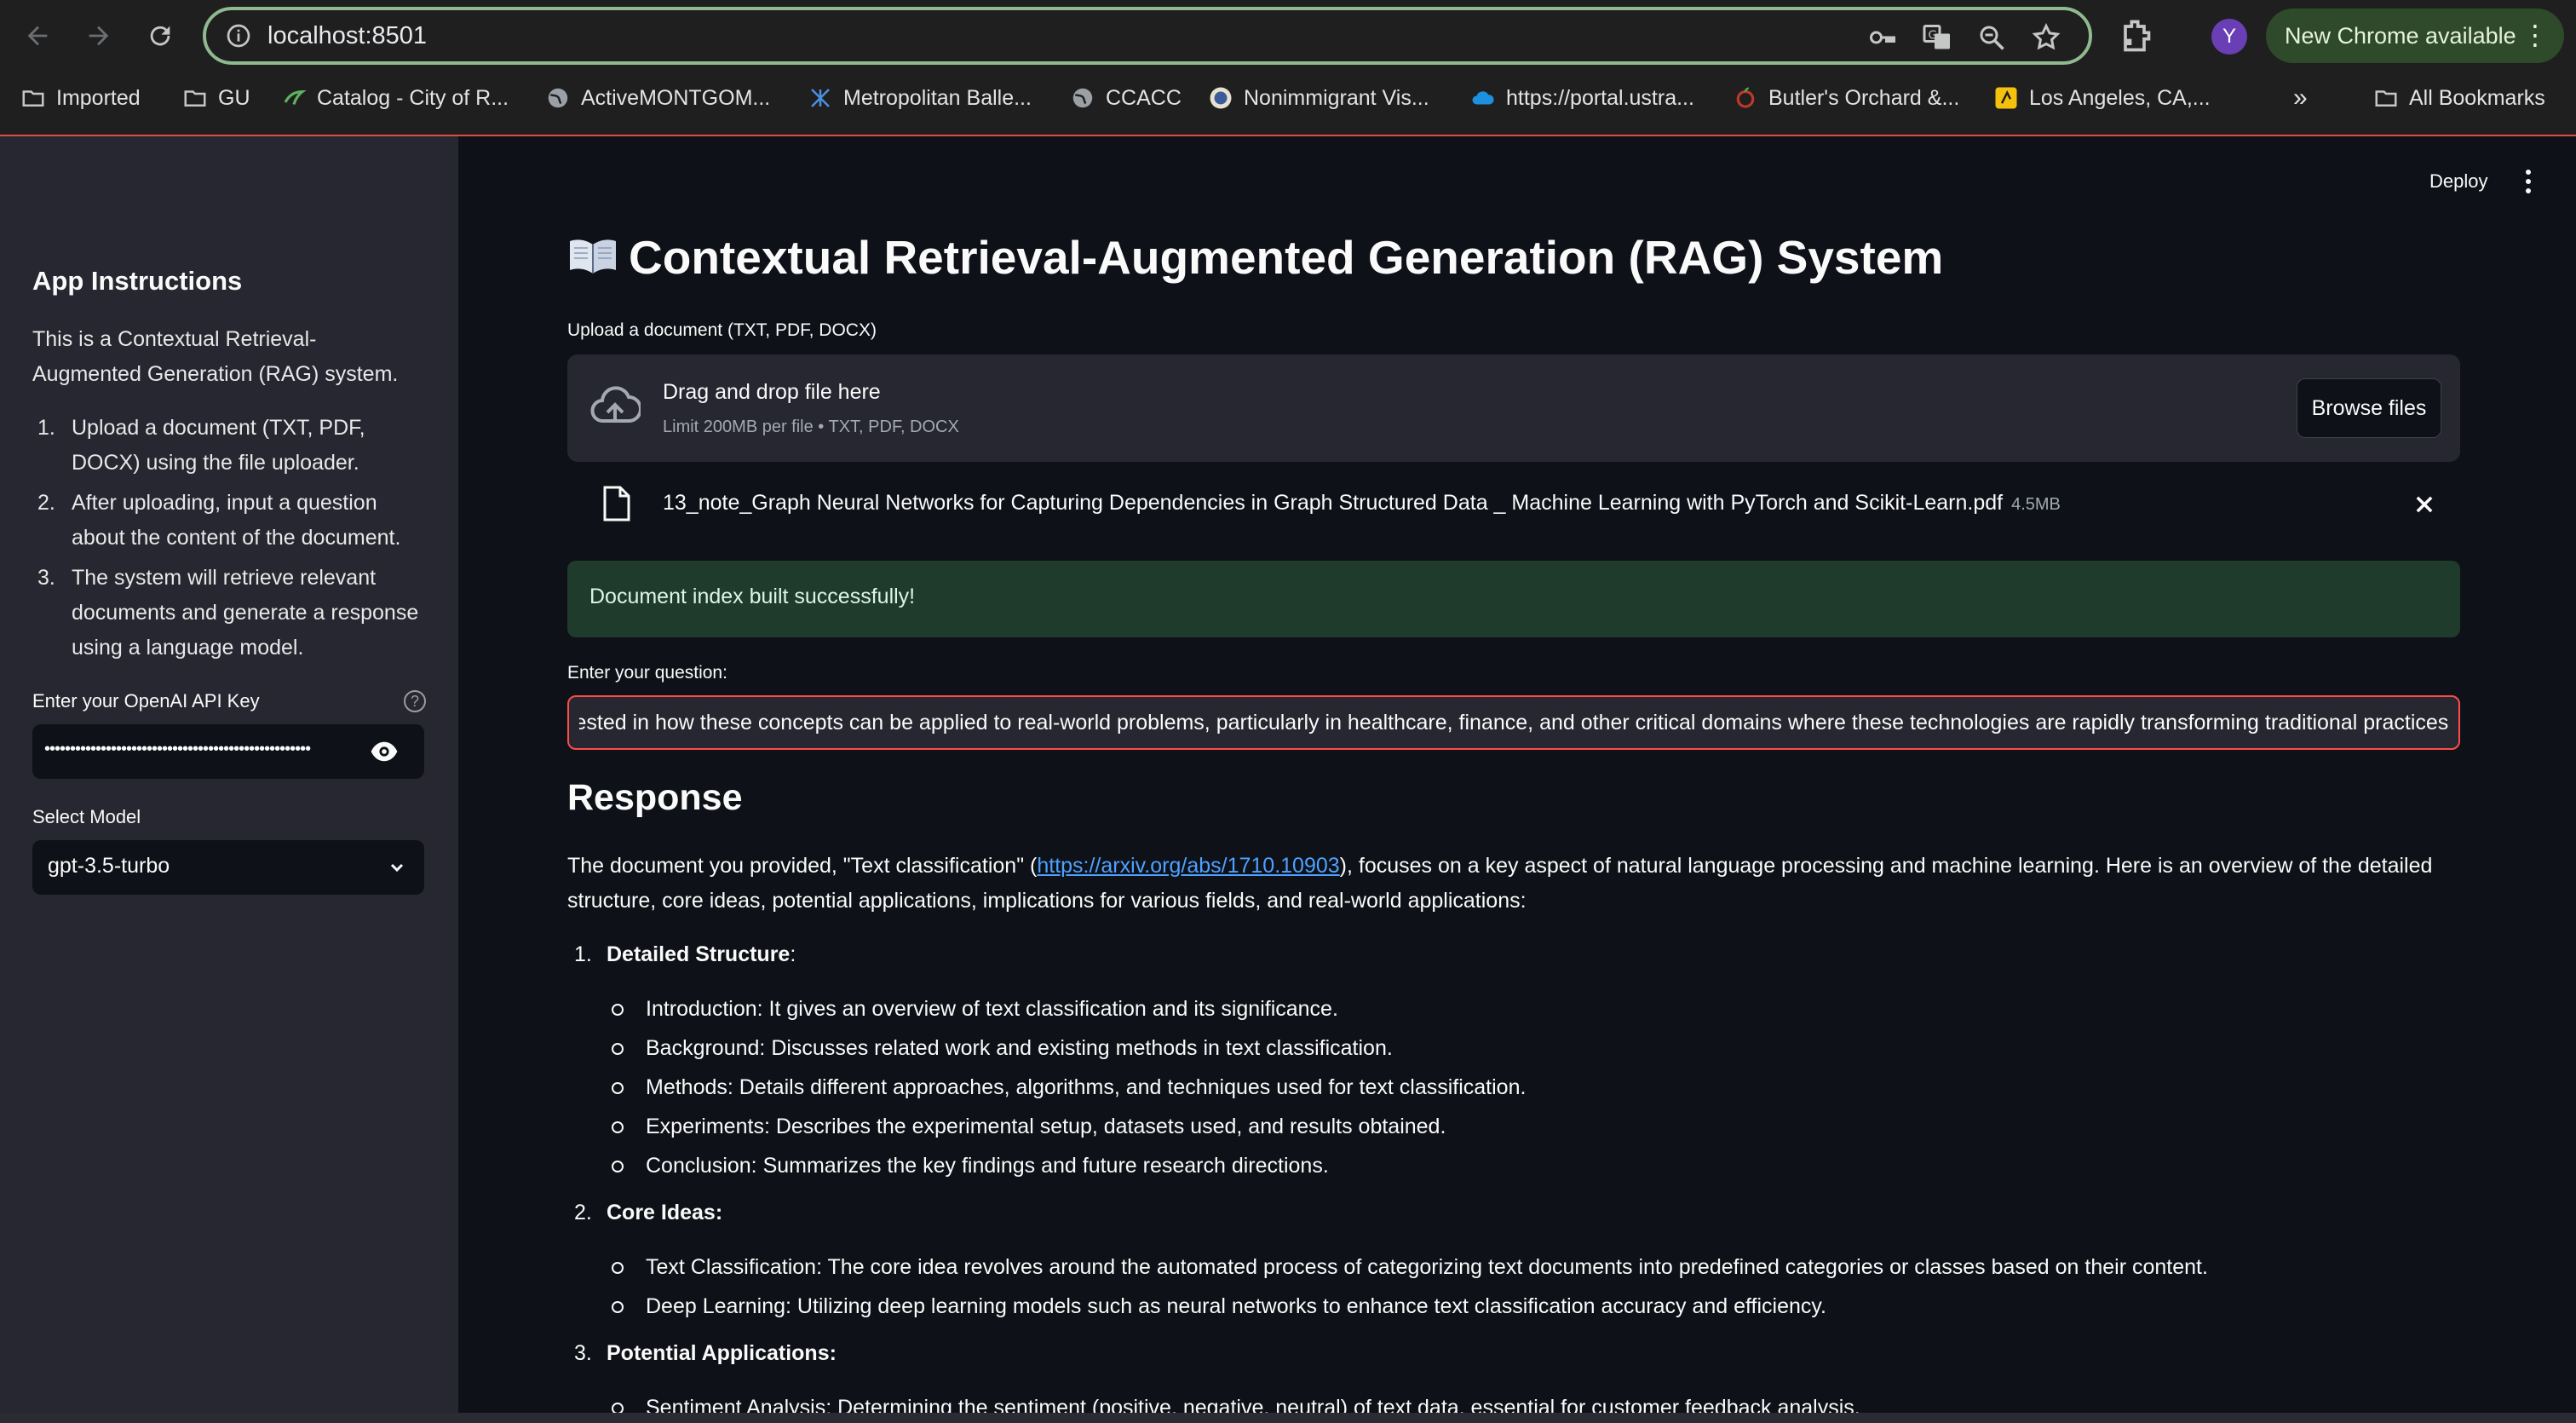  Describe the element at coordinates (46, 428) in the screenshot. I see `step-number: 1.` at that location.